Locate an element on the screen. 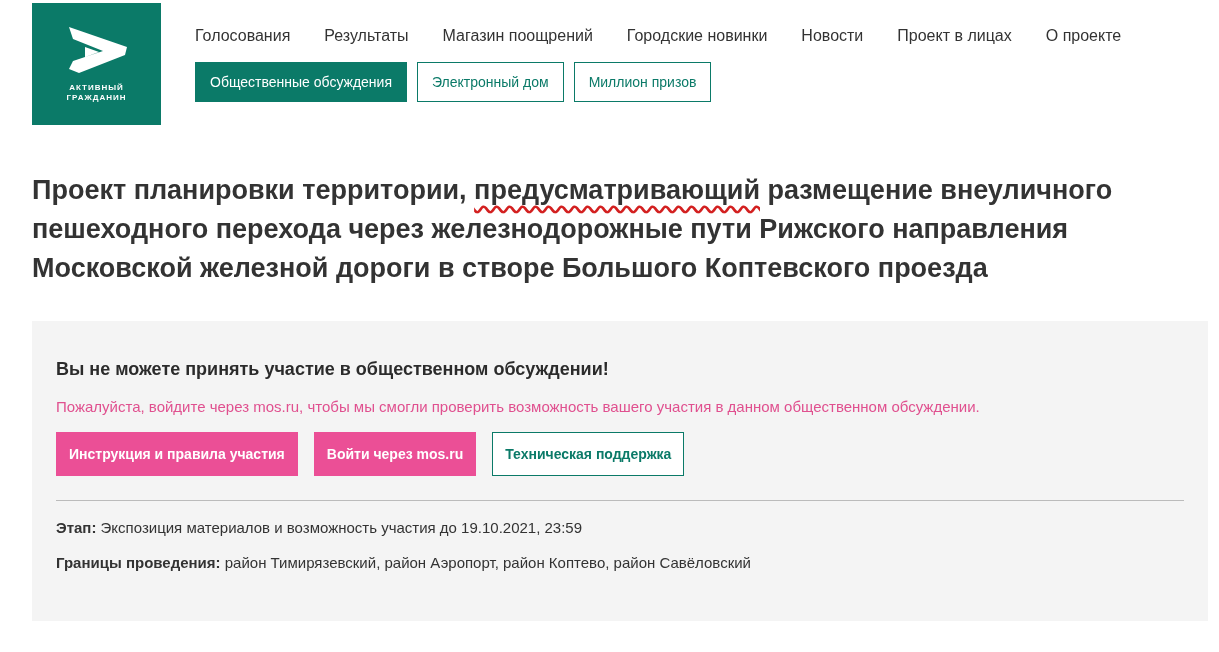 This screenshot has height=652, width=1219. logo-text: ГРАЖДАНИН is located at coordinates (96, 98).